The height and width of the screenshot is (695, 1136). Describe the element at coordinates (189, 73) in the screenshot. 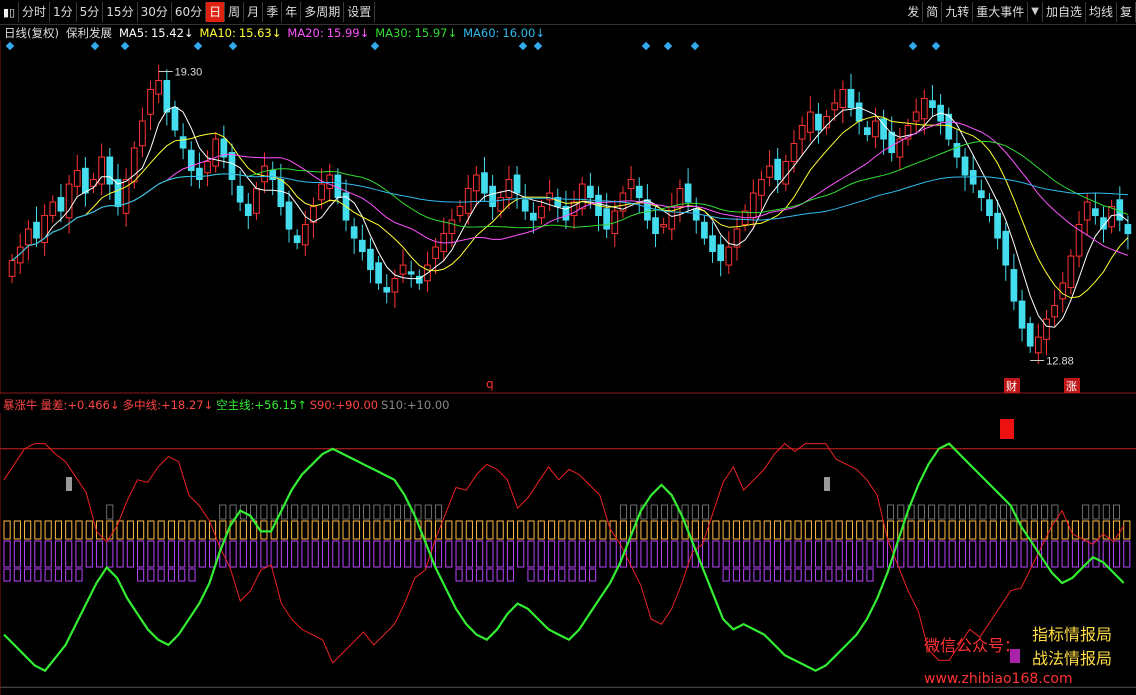

I see `high-price-label: 19.30` at that location.